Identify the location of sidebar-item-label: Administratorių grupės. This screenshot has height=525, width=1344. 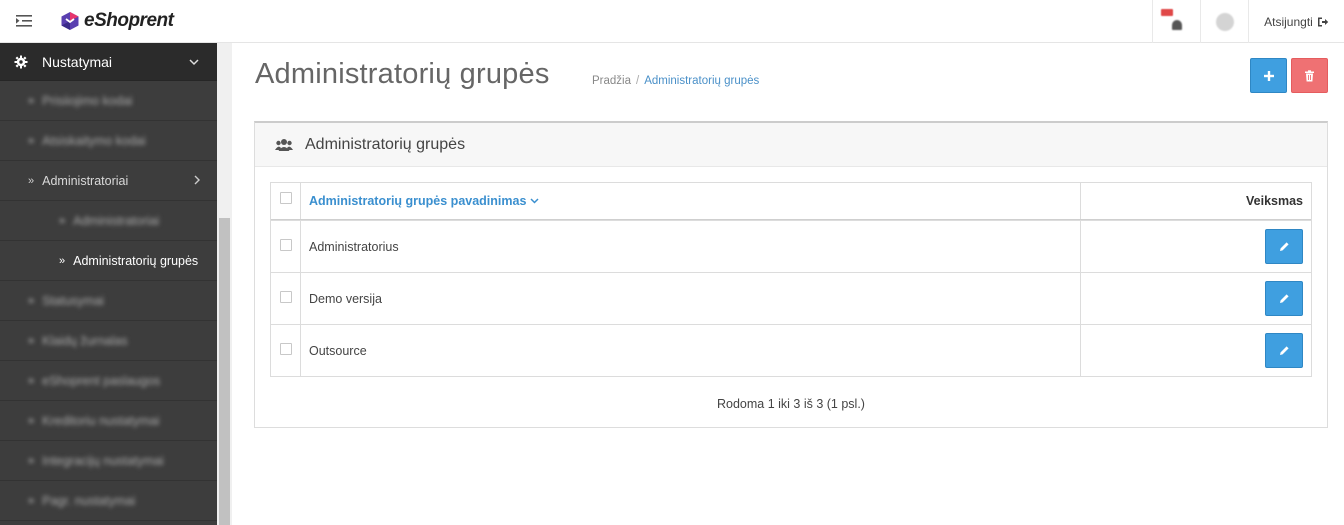
(136, 260).